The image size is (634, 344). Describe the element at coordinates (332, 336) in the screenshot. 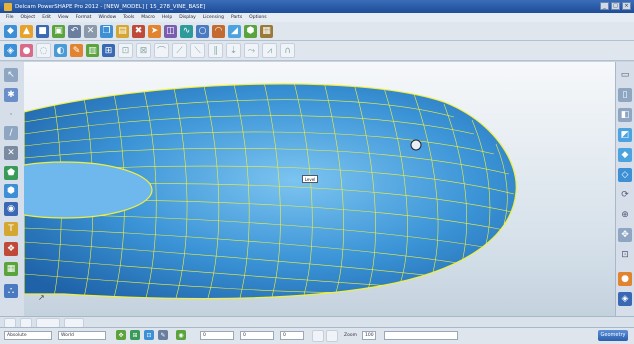

I see `units-icon` at that location.